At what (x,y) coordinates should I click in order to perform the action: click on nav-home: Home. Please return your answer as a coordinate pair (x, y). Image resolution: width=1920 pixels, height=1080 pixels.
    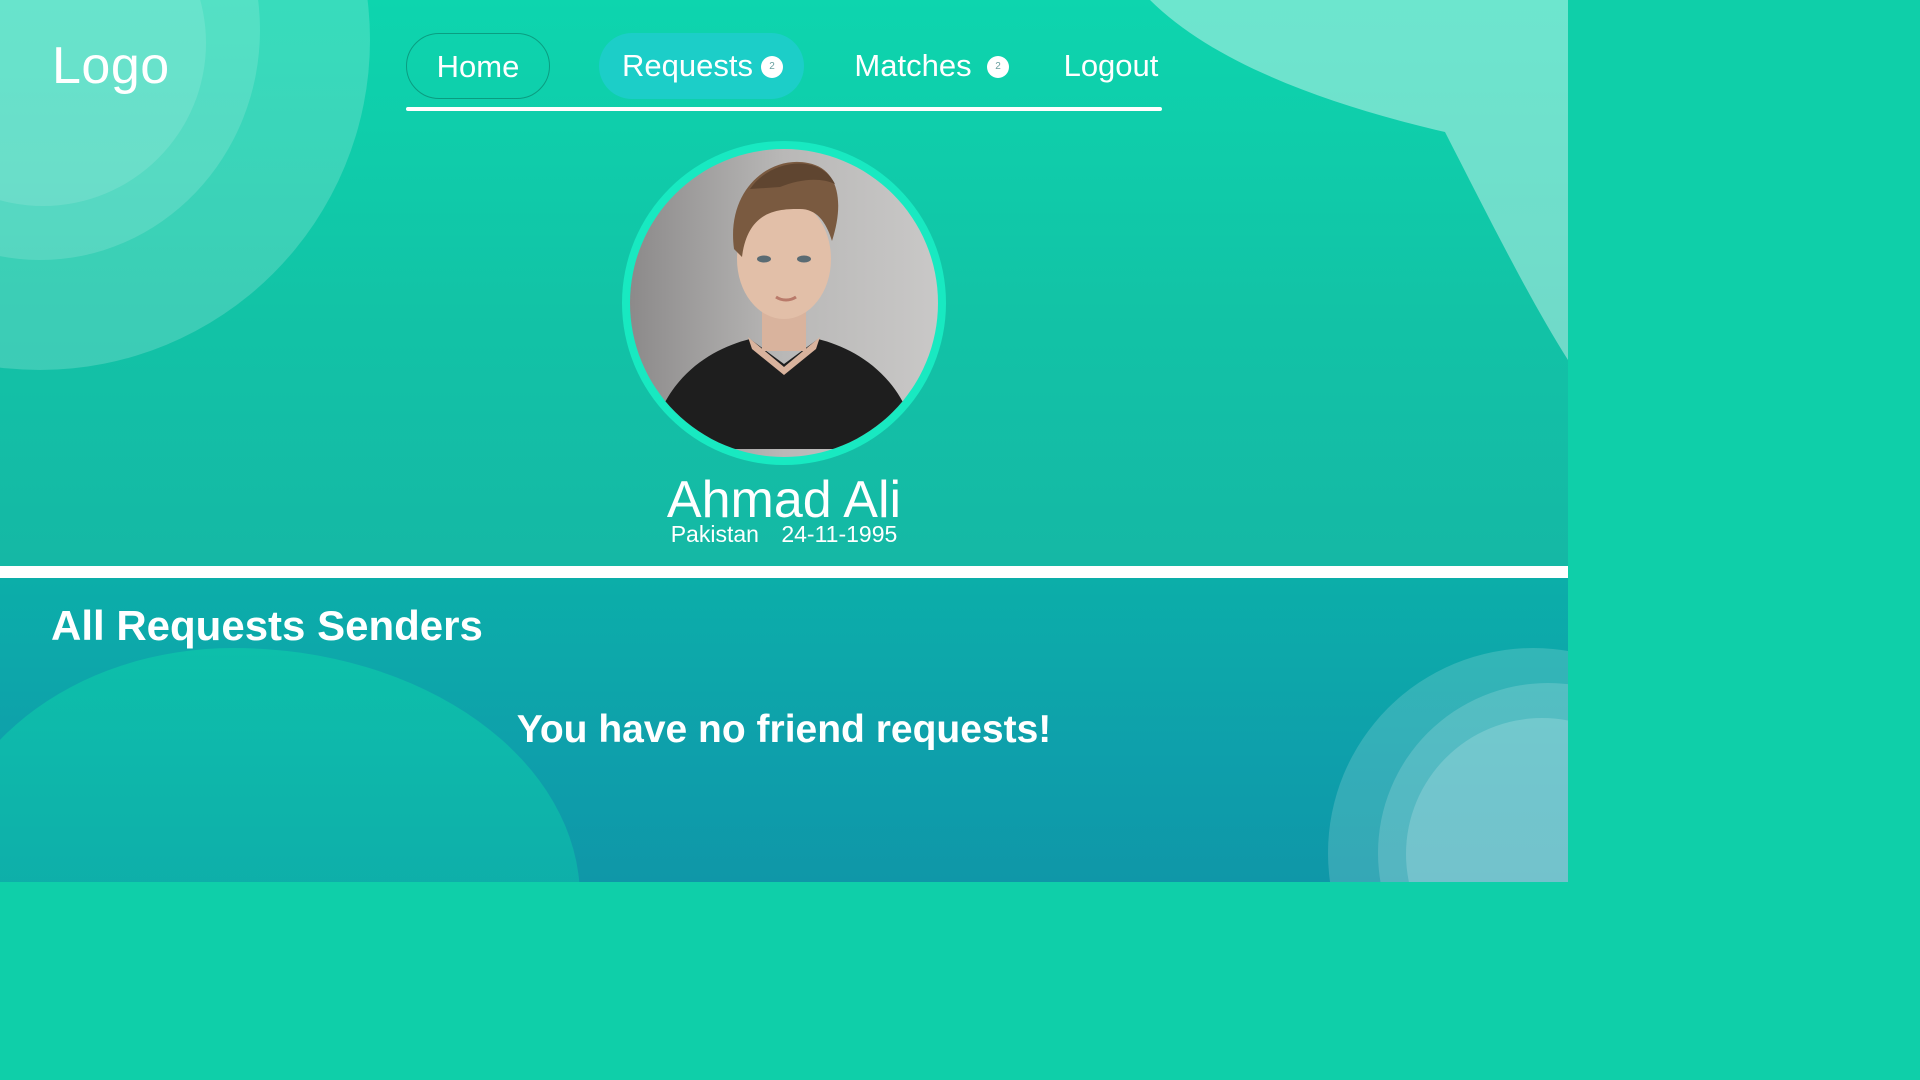
    Looking at the image, I should click on (478, 66).